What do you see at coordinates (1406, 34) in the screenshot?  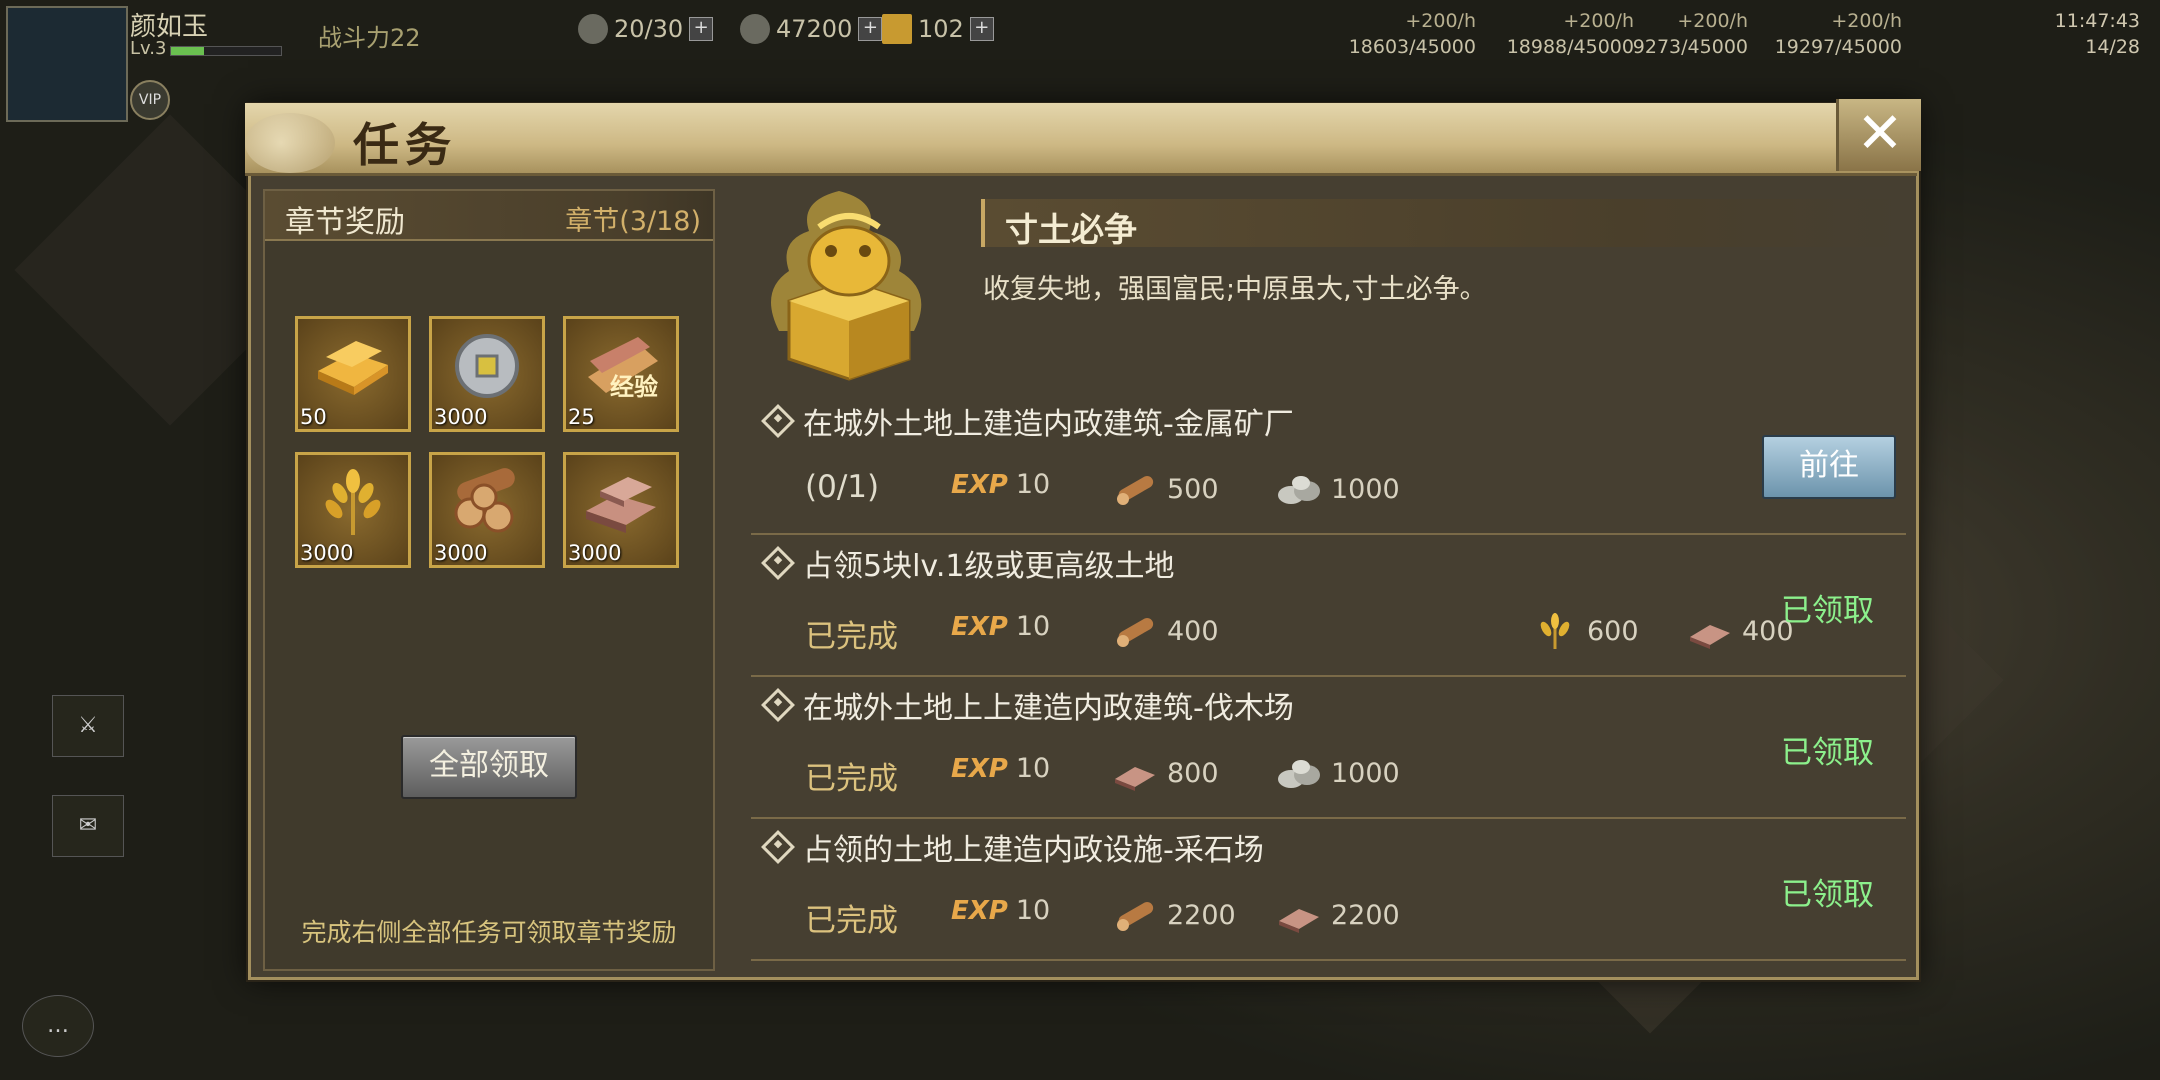 I see `wood-production: +200/h 18603/45000` at bounding box center [1406, 34].